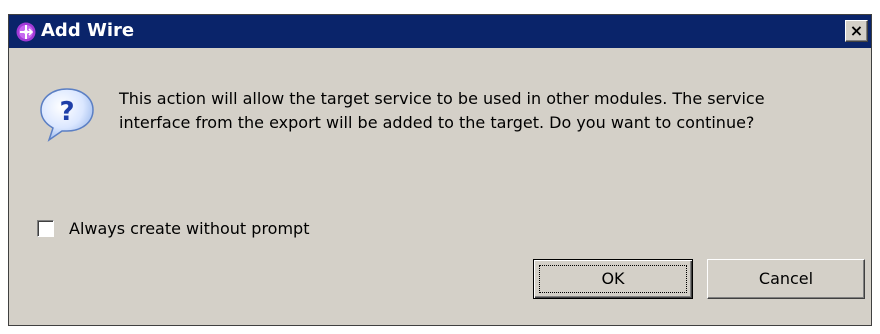  I want to click on title-bar: Add Wire ×, so click(440, 31).